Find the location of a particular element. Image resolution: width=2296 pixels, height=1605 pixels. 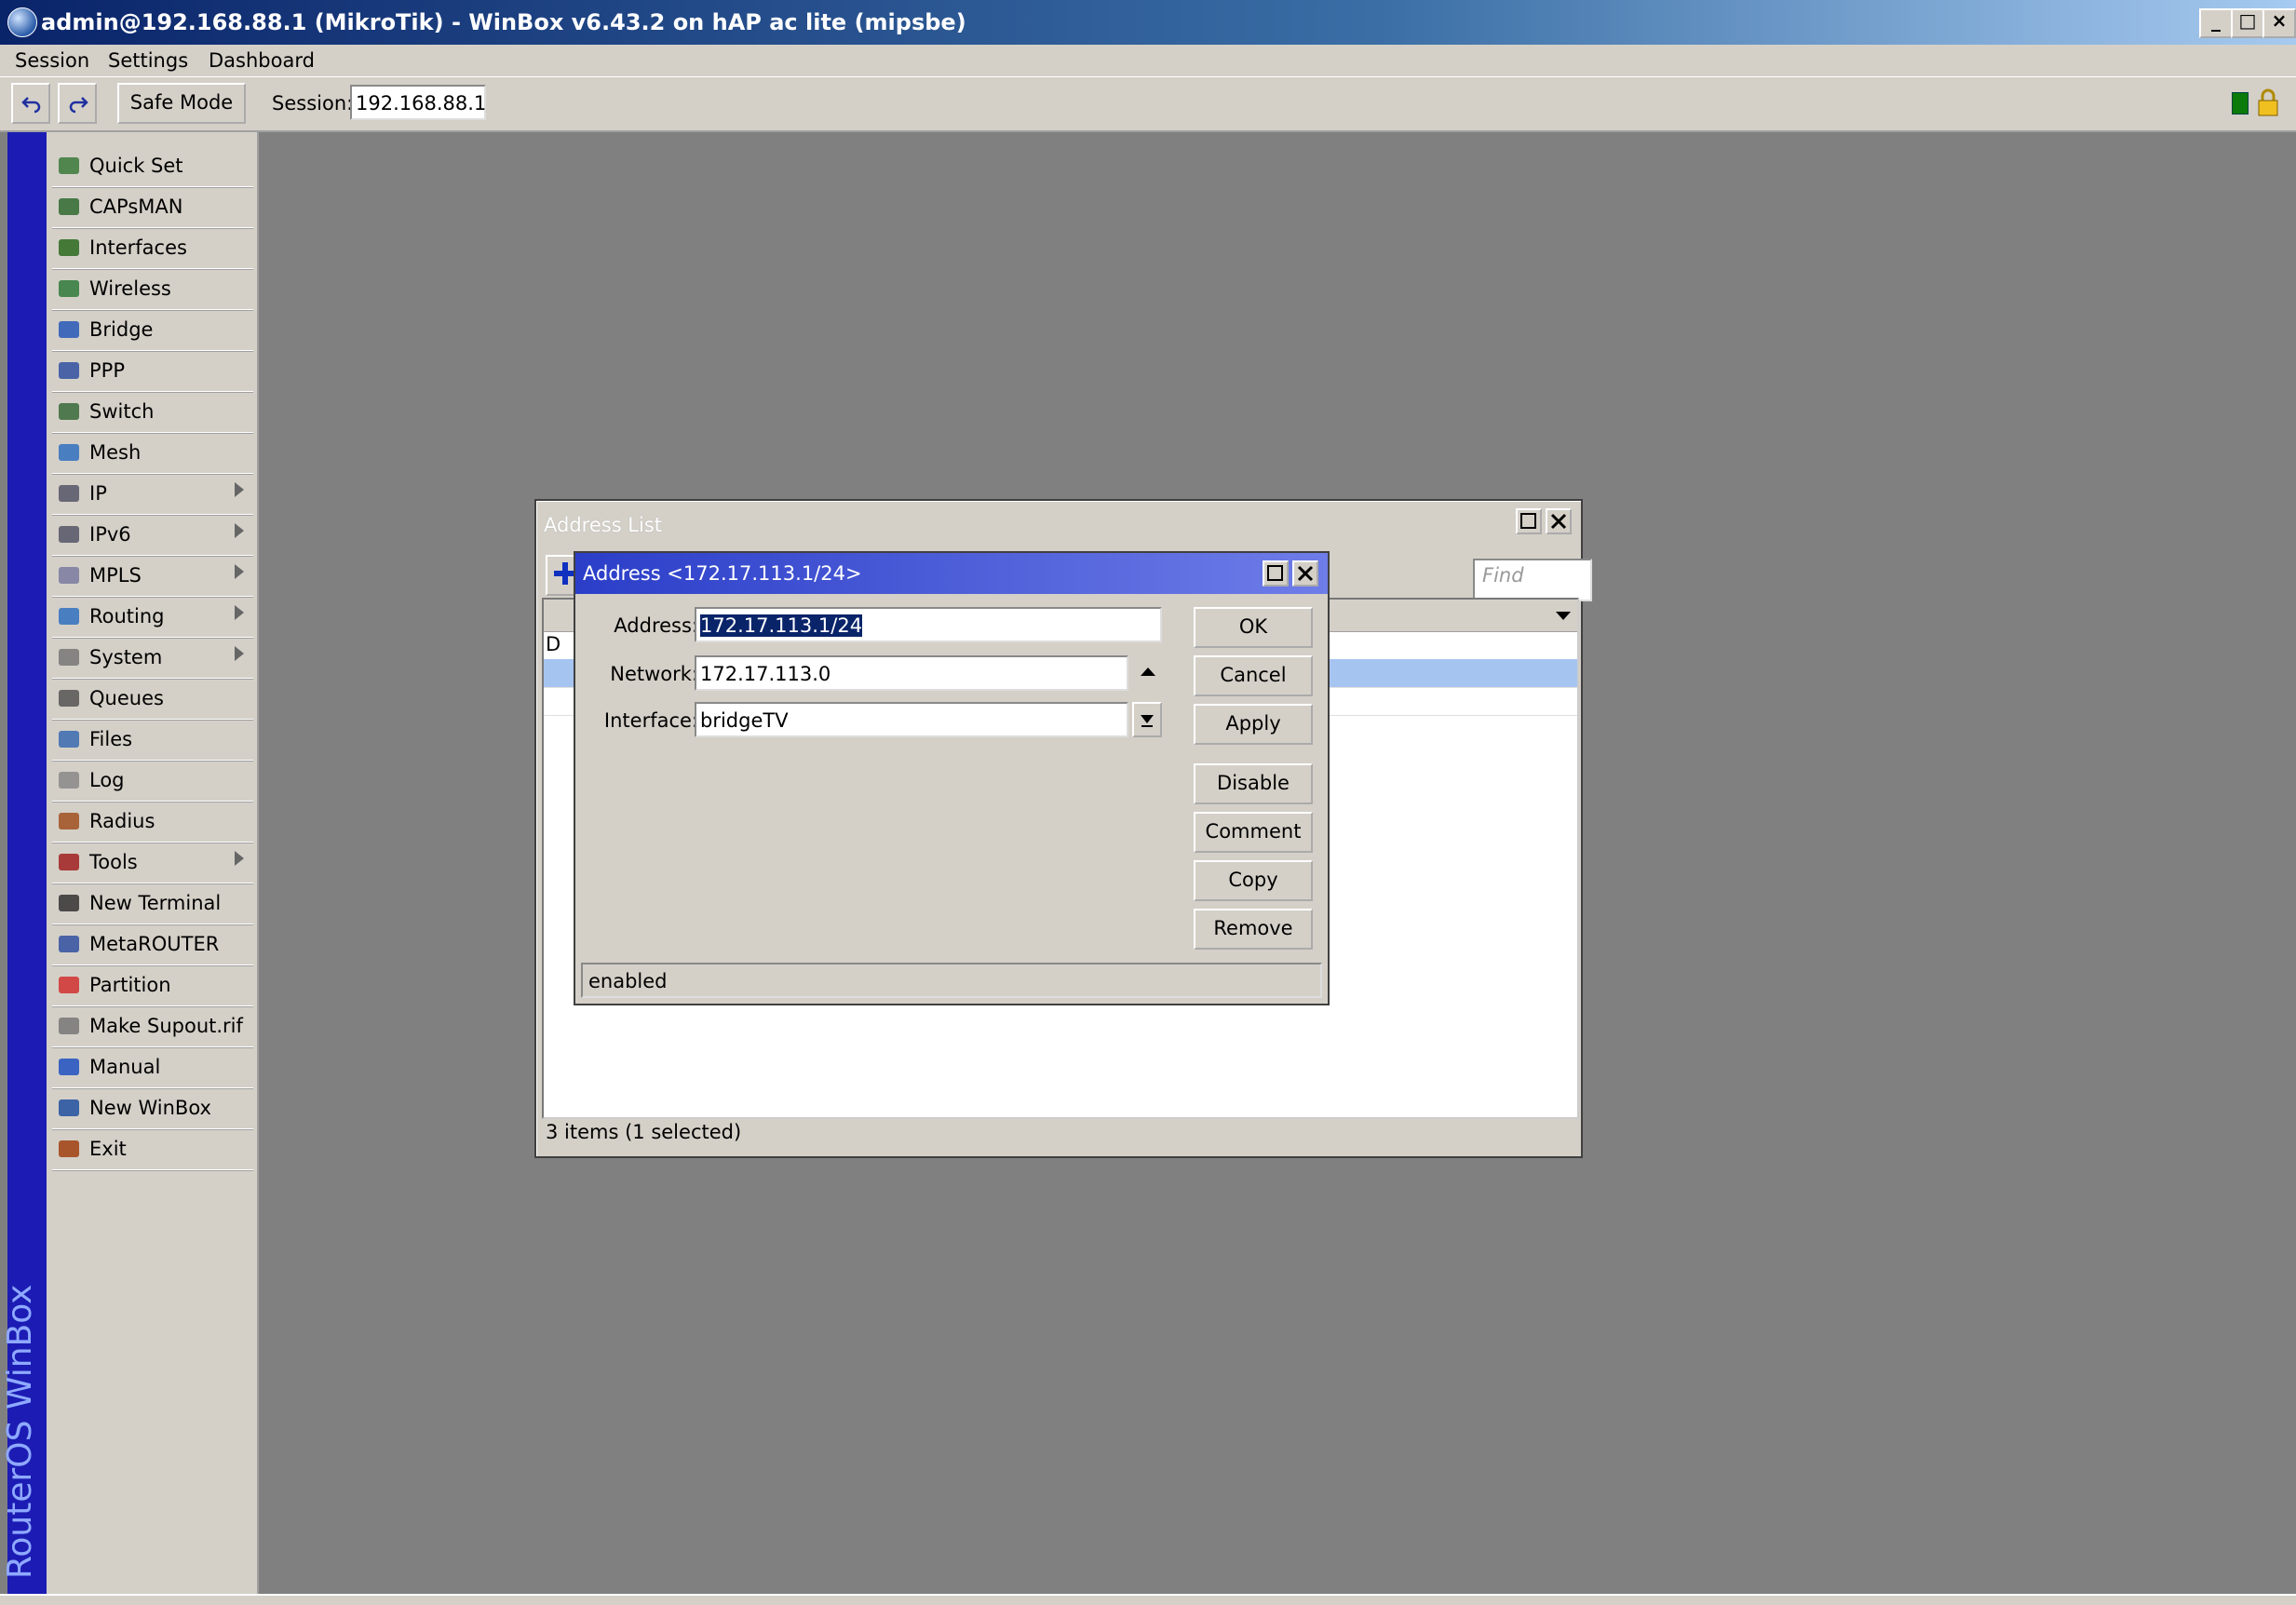

wireless-icon is located at coordinates (69, 288).